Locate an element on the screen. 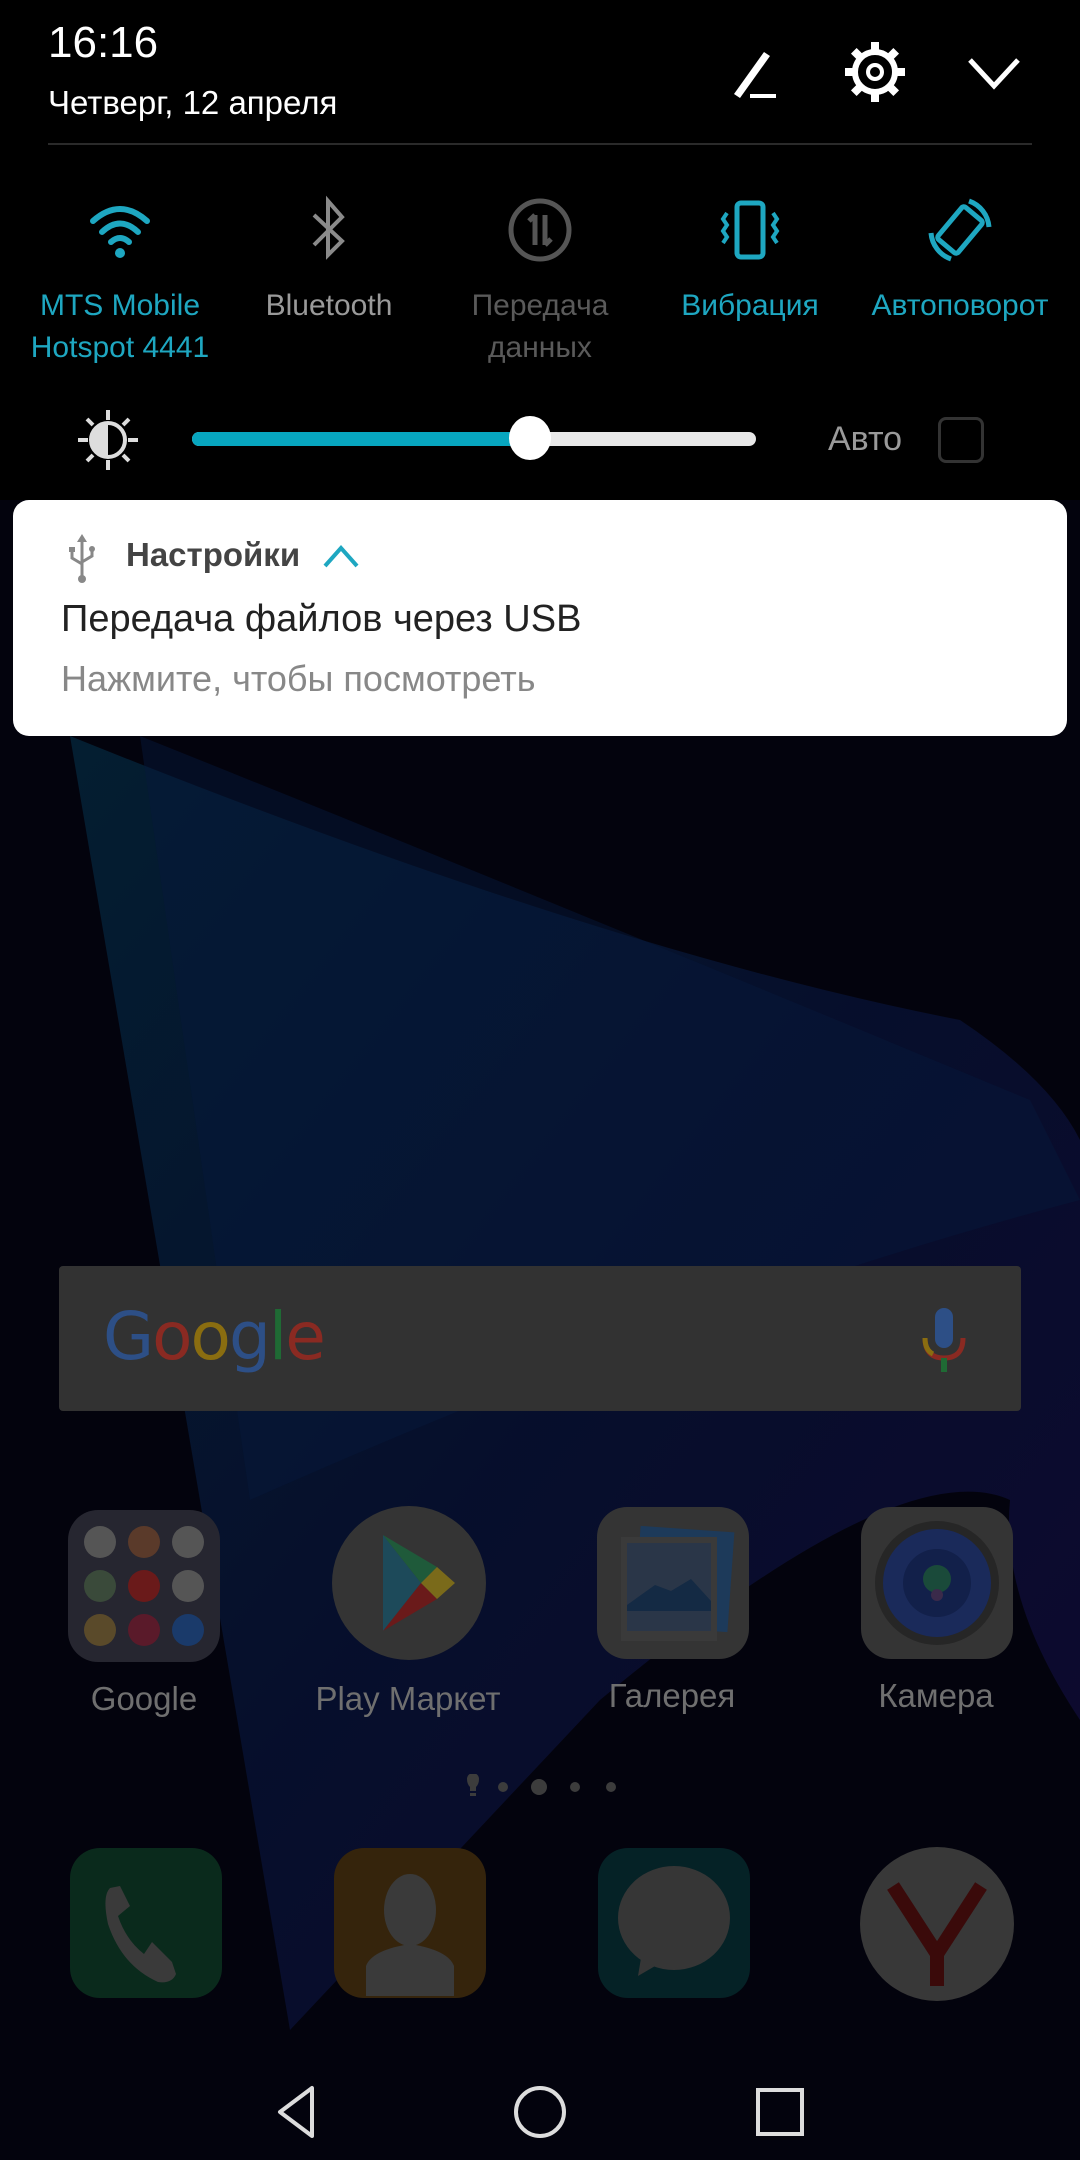 This screenshot has height=2160, width=1080. header-divider is located at coordinates (540, 144).